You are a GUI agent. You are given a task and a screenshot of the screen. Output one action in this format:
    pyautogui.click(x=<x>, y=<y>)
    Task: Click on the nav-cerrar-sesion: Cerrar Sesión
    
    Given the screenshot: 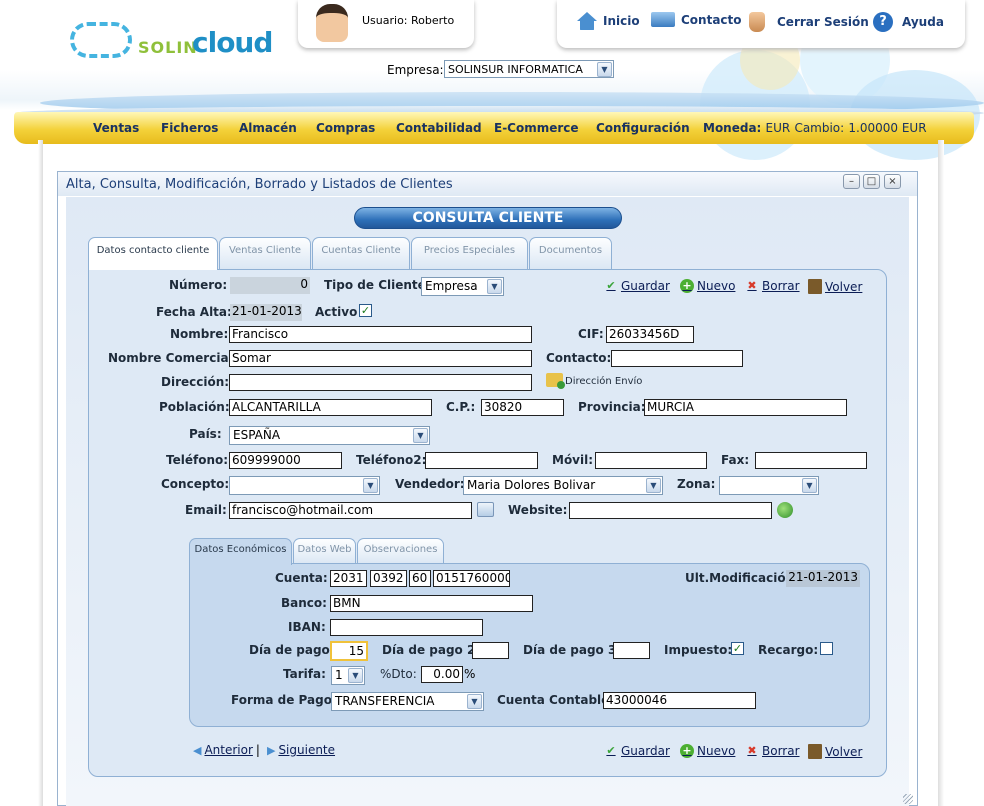 What is the action you would take?
    pyautogui.click(x=809, y=22)
    